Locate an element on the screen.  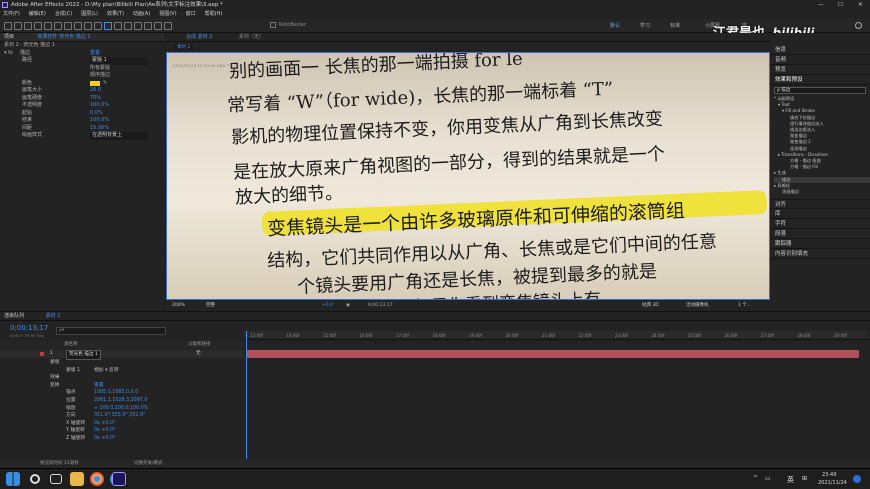
menu-animation: 动画(A) is located at coordinates (141, 14).